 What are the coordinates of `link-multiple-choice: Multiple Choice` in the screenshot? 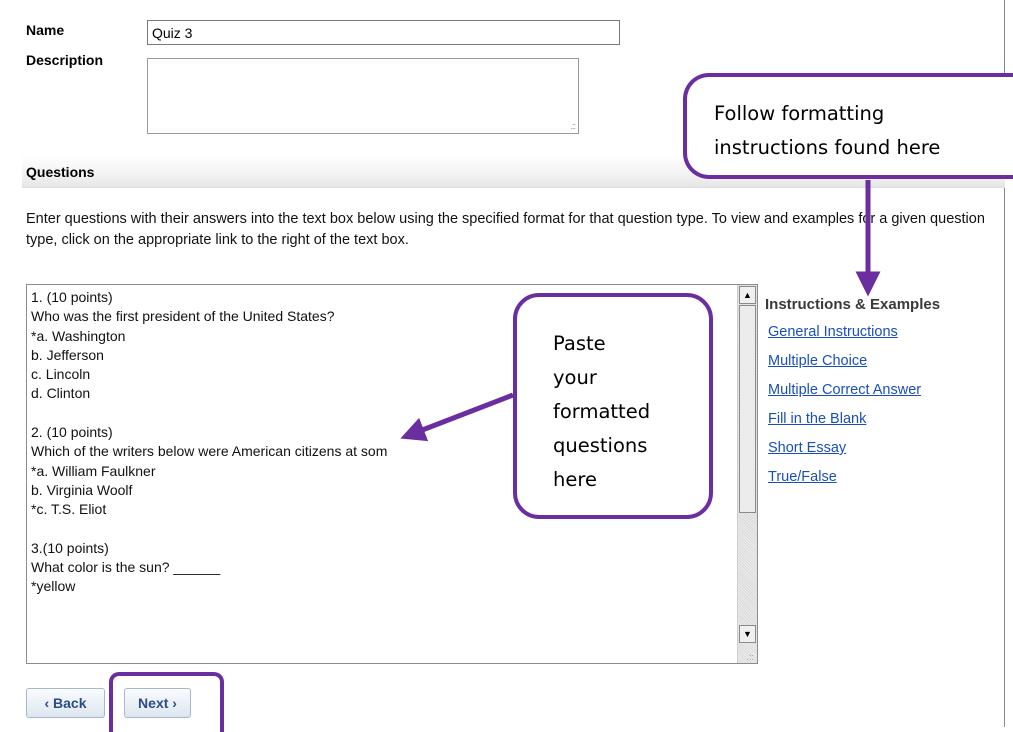 It's located at (817, 361).